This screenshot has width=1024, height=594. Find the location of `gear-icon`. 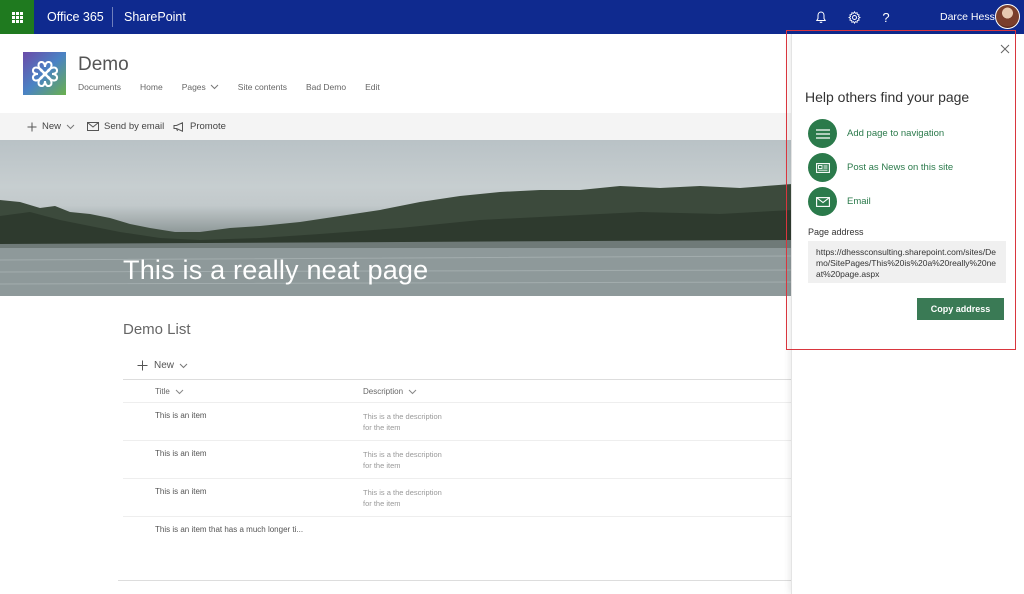

gear-icon is located at coordinates (854, 17).